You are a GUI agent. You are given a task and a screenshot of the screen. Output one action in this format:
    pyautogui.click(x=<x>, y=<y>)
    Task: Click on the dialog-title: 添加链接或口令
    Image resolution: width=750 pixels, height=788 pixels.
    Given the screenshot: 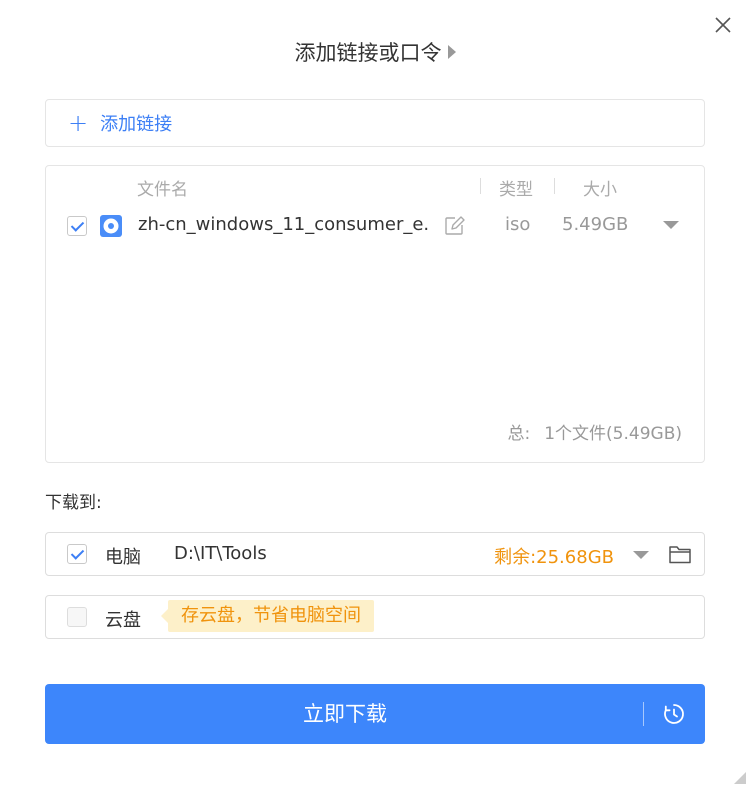 What is the action you would take?
    pyautogui.click(x=375, y=52)
    